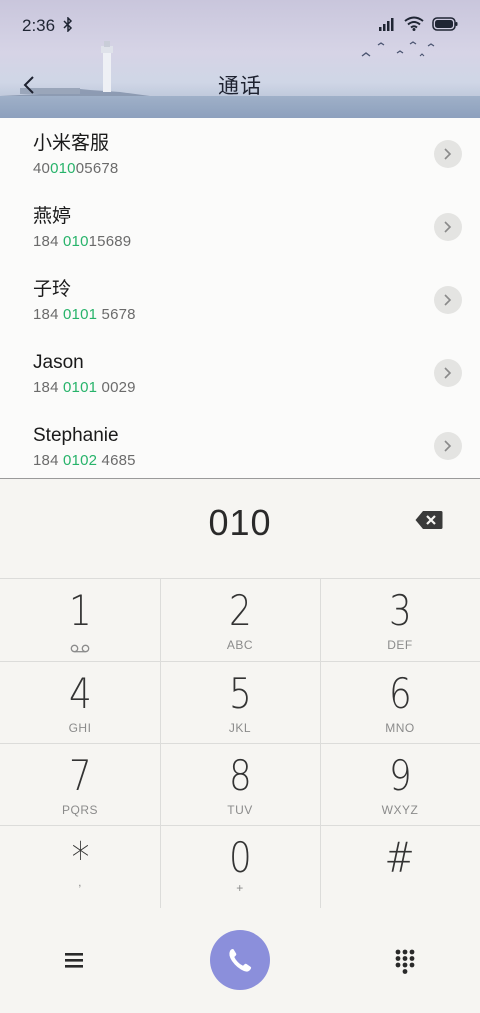 Image resolution: width=480 pixels, height=1013 pixels. I want to click on list-item: 子玲 184 0101 5678, so click(240, 300).